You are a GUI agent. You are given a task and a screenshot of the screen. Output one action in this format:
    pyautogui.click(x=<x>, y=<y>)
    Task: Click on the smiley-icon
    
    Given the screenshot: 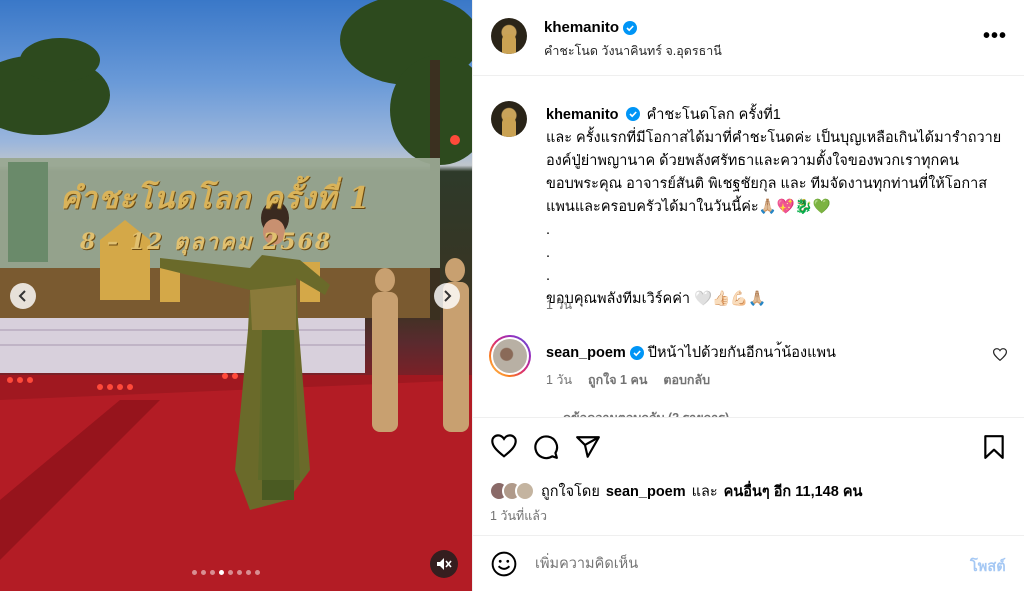 What is the action you would take?
    pyautogui.click(x=504, y=564)
    